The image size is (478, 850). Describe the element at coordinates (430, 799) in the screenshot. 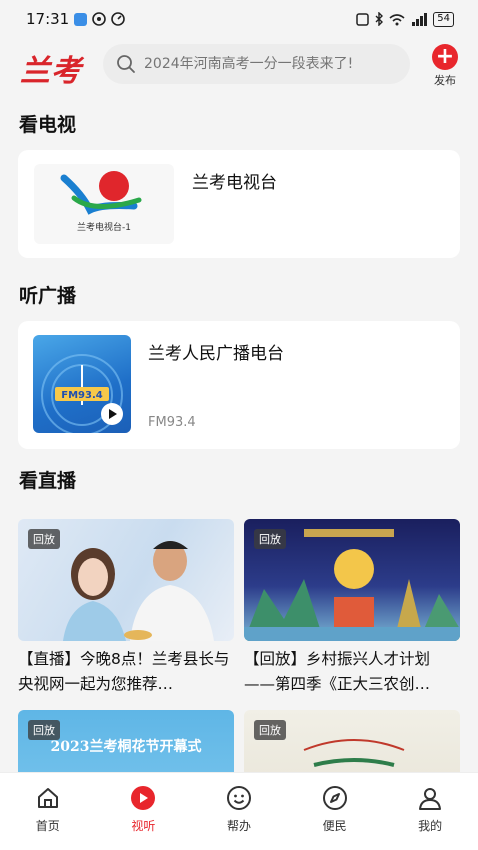

I see `user-icon` at that location.